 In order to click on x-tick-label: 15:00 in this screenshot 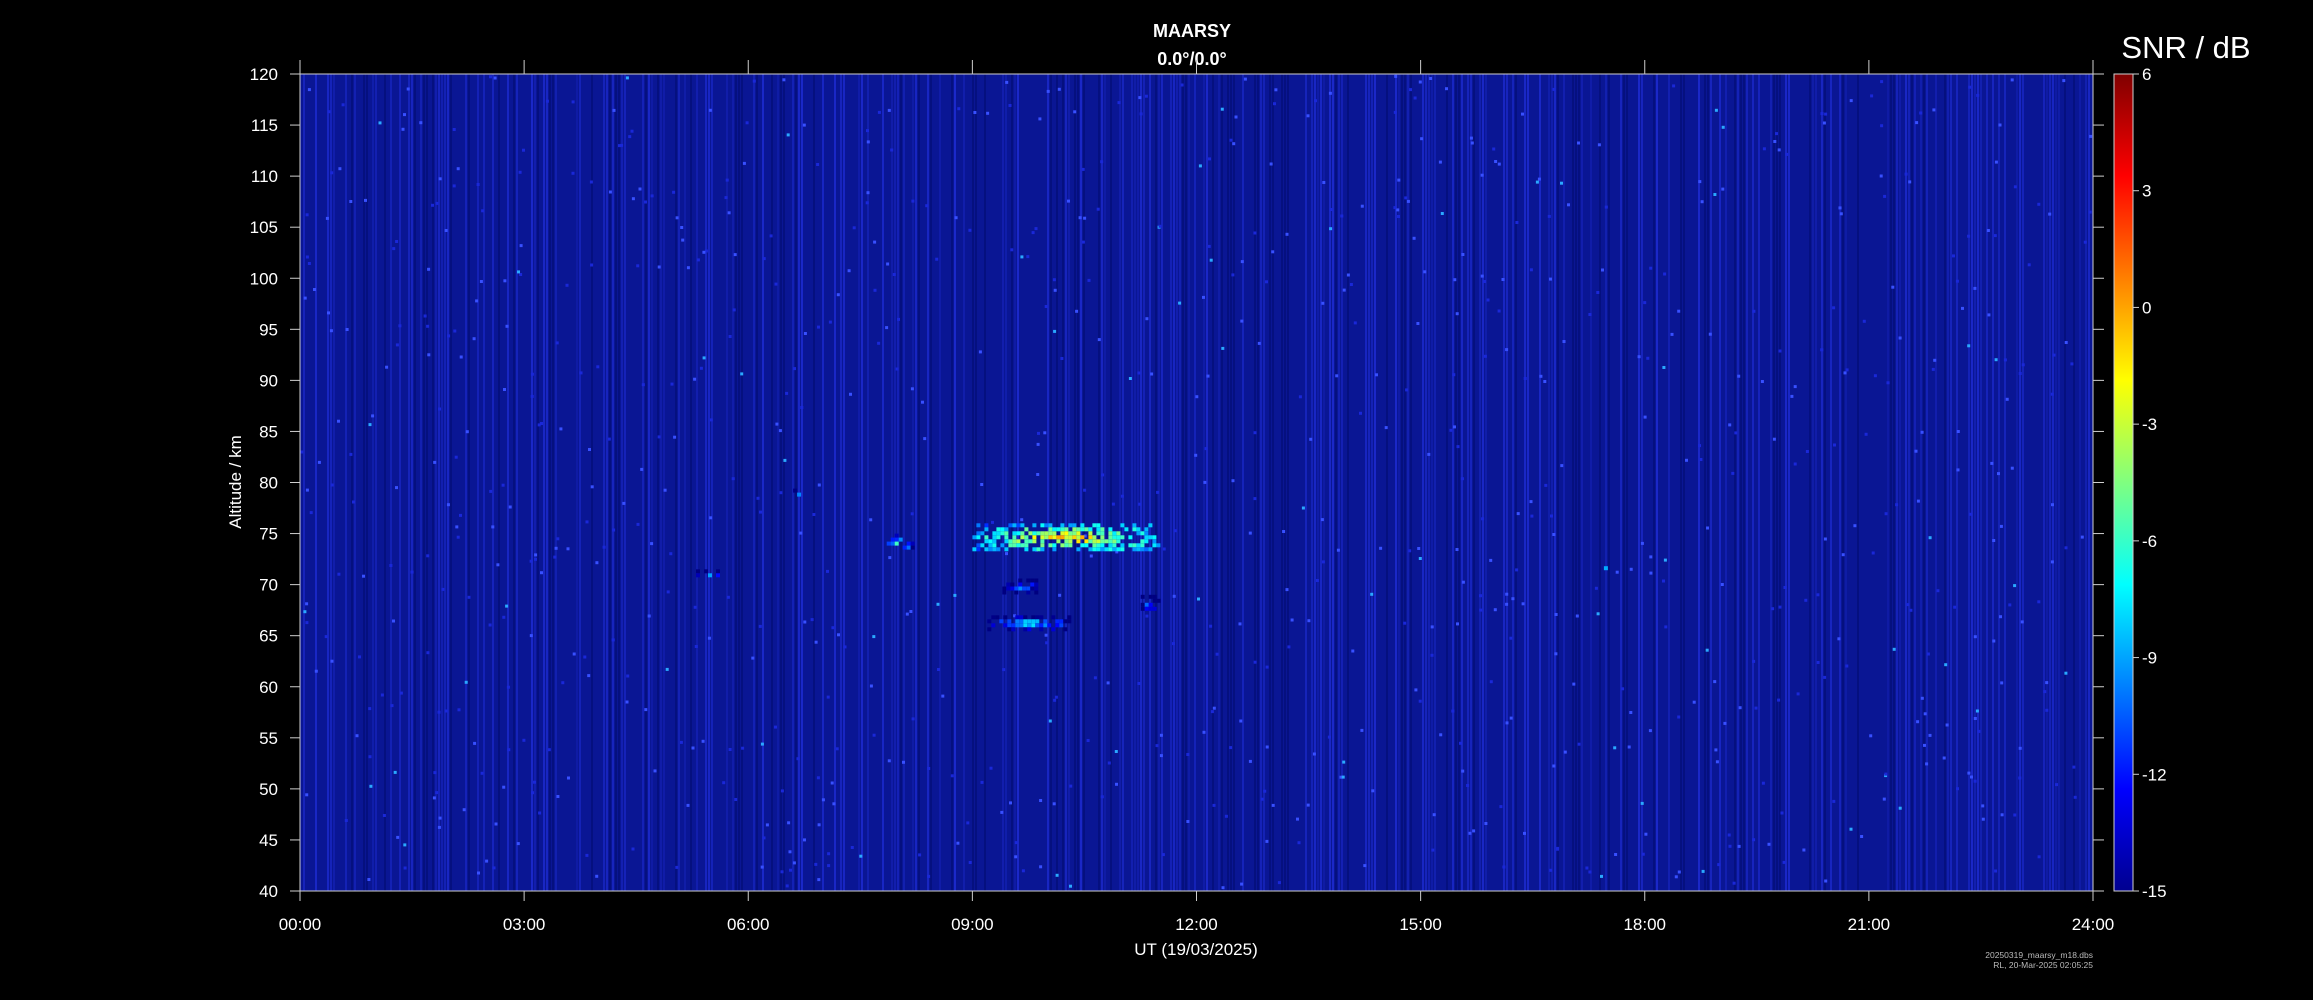, I will do `click(1420, 924)`.